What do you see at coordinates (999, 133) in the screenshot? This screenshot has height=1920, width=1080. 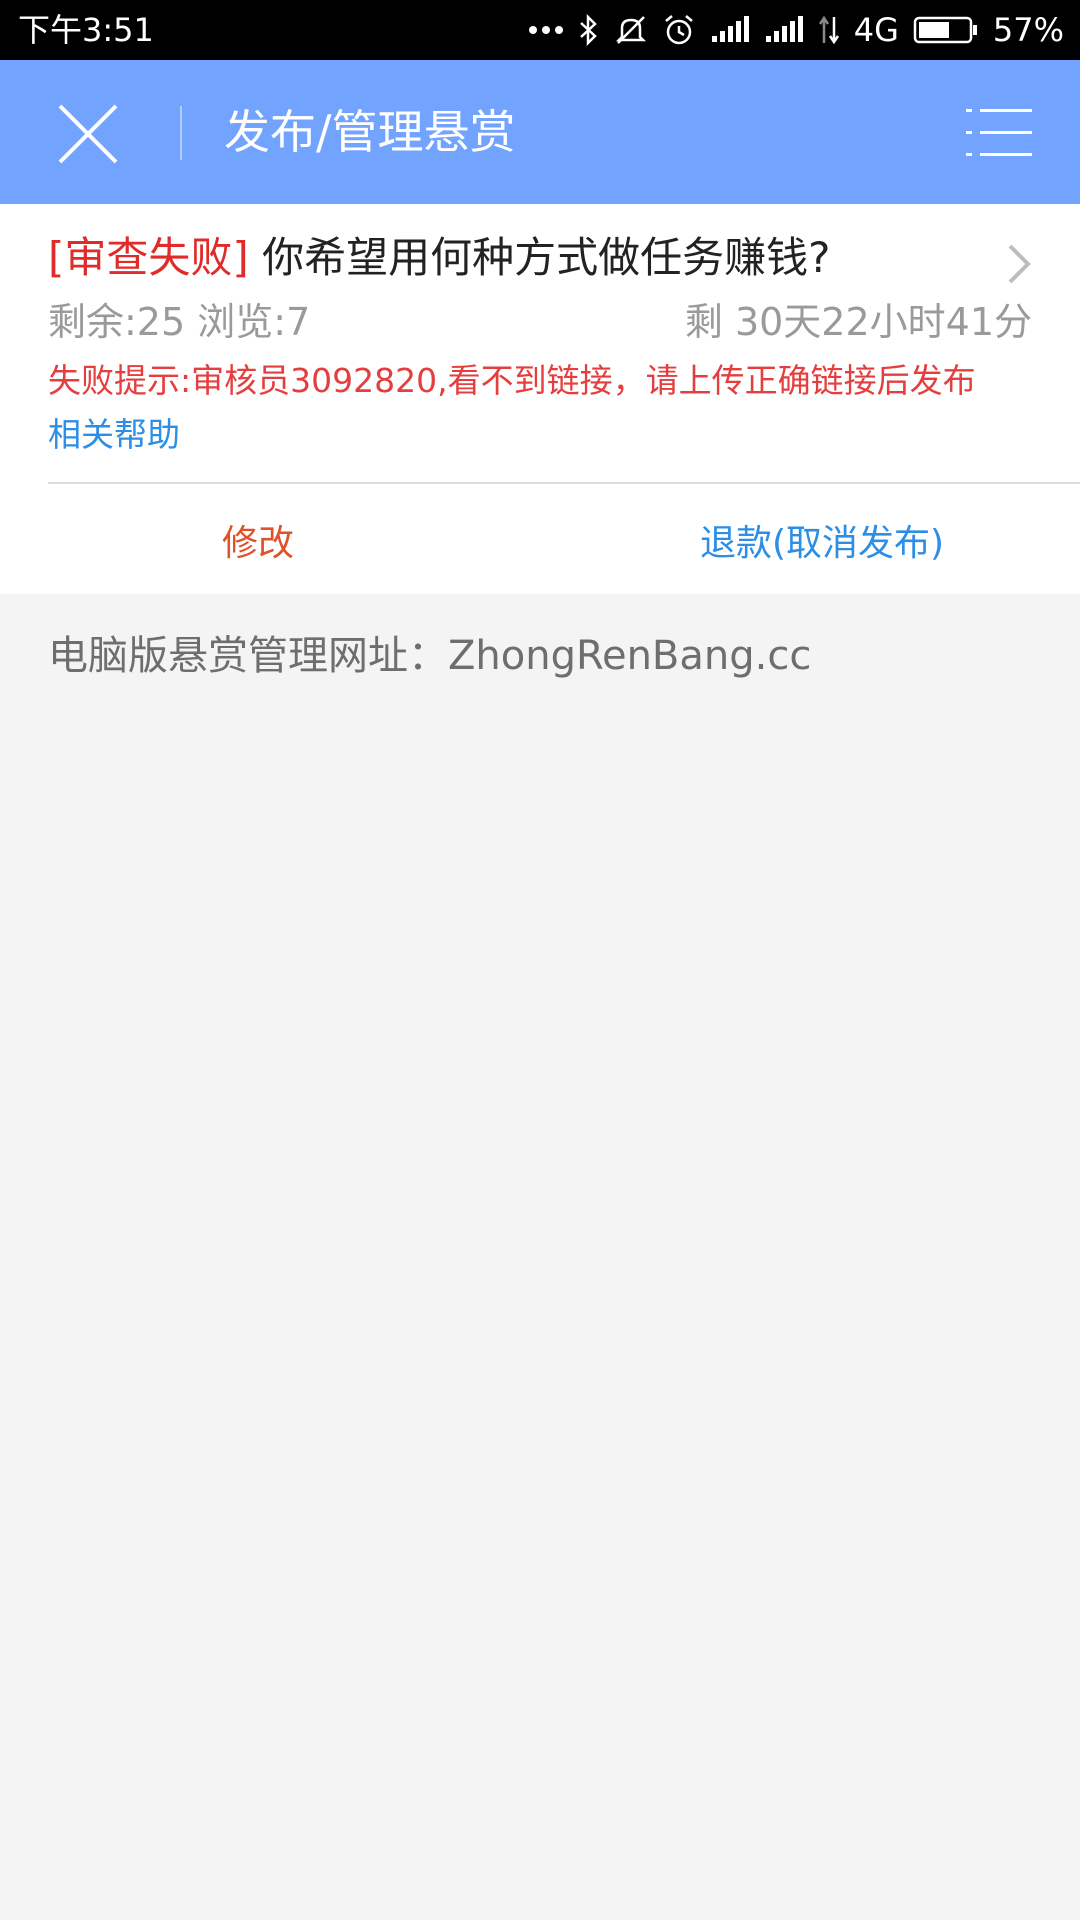 I see `menu-icon` at bounding box center [999, 133].